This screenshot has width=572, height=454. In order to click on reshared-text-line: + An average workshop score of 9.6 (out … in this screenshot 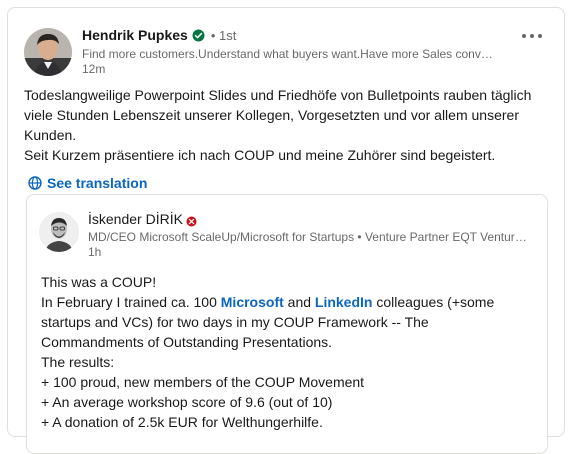, I will do `click(187, 402)`.